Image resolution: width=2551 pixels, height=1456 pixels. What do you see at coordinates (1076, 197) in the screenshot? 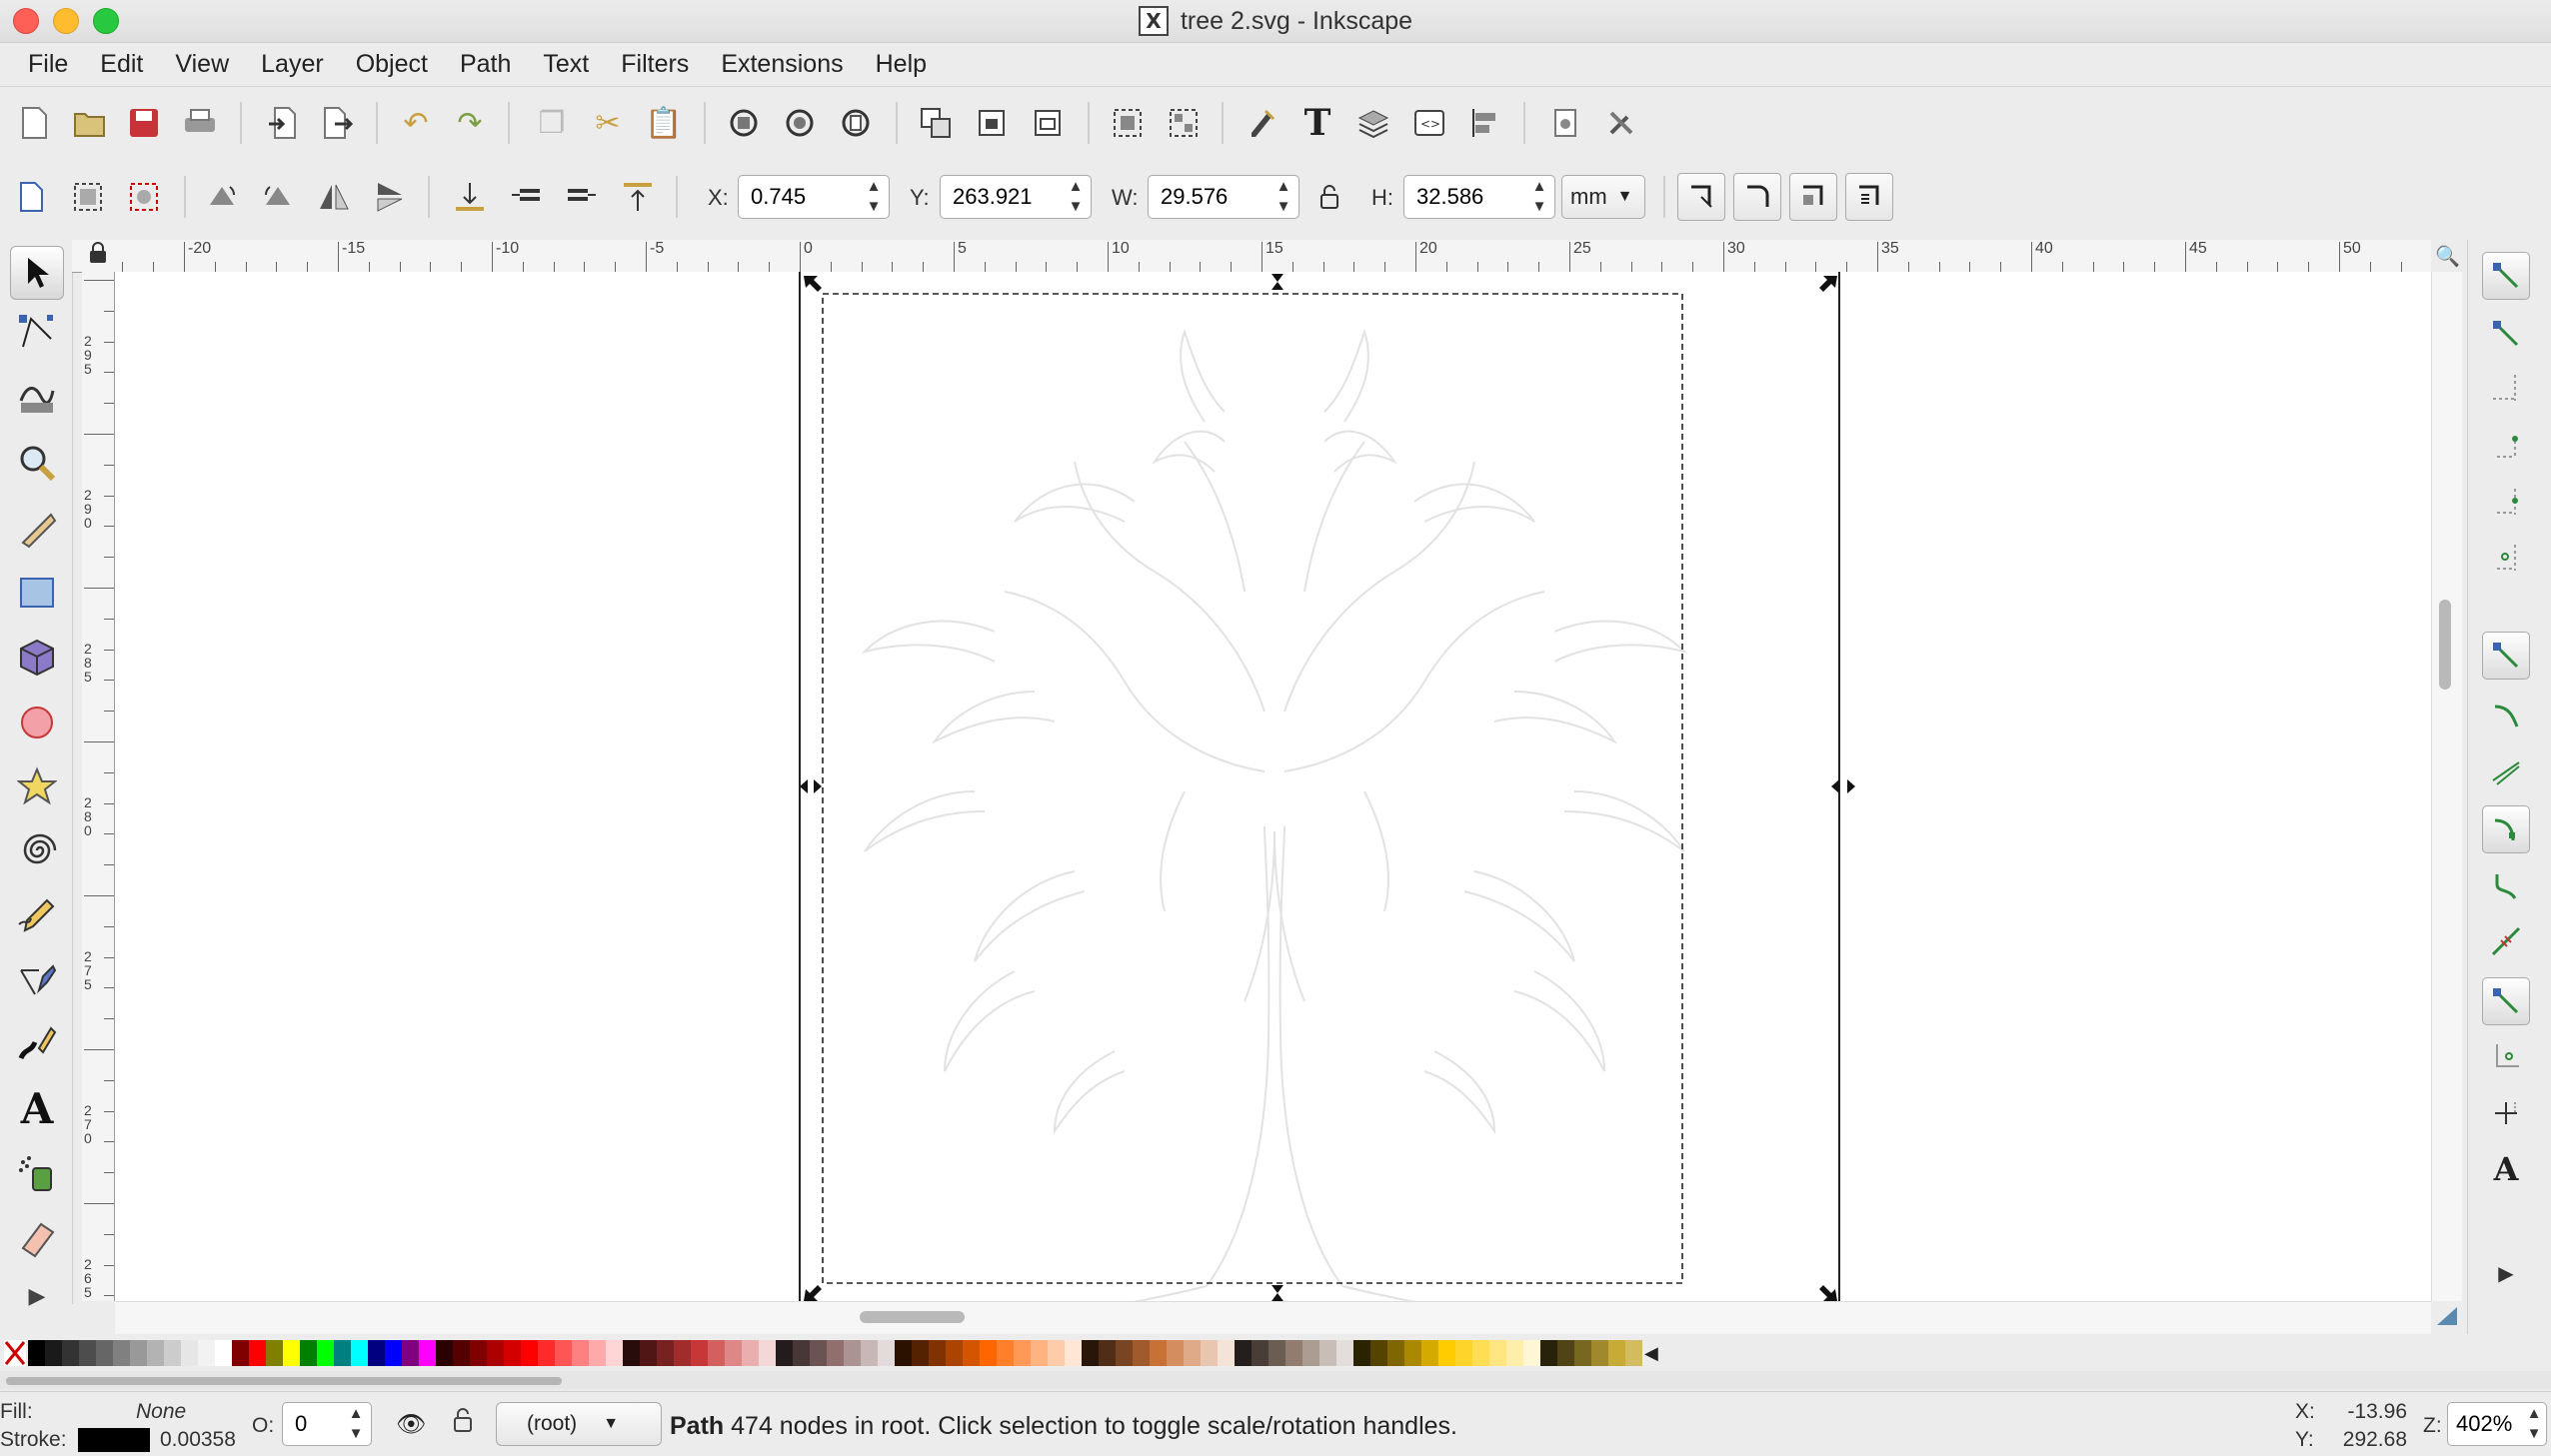
I see `y-spinner: ▲ ▼` at bounding box center [1076, 197].